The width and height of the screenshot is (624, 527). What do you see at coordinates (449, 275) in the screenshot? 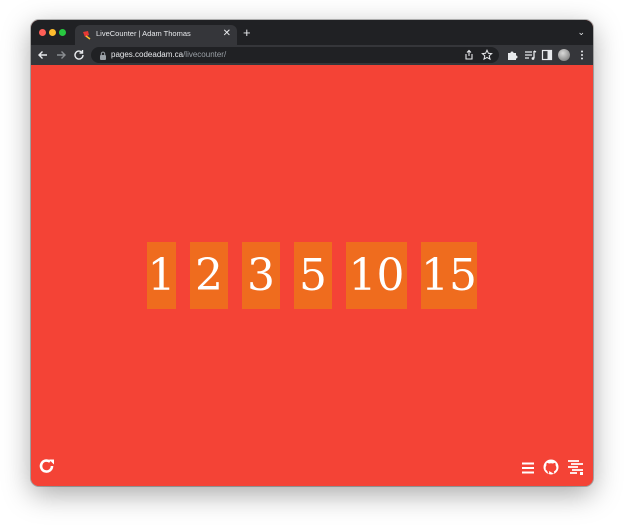
I see `counter-15: 15` at bounding box center [449, 275].